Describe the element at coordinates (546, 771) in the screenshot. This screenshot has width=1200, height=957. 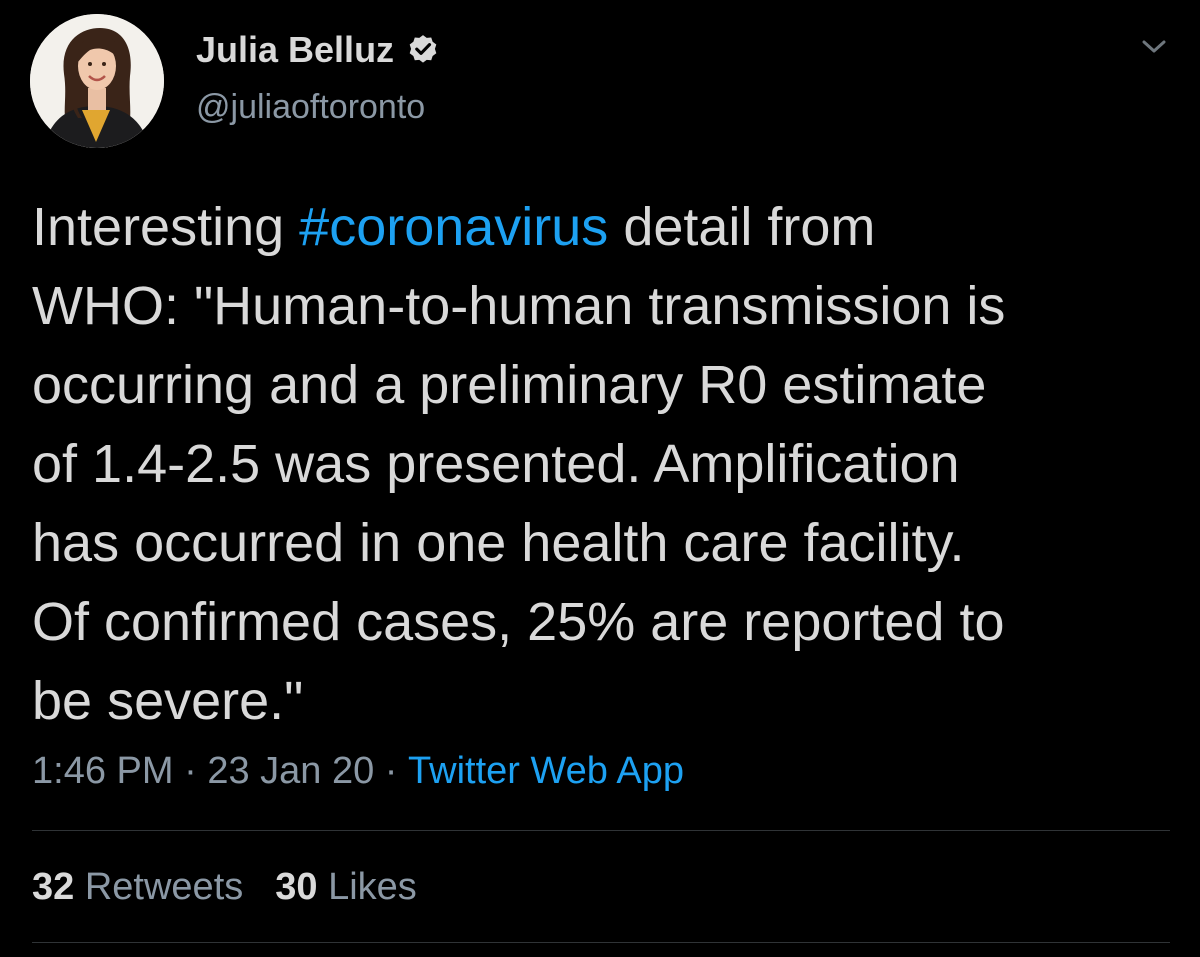
I see `tweet-source-link: Twitter Web App` at that location.